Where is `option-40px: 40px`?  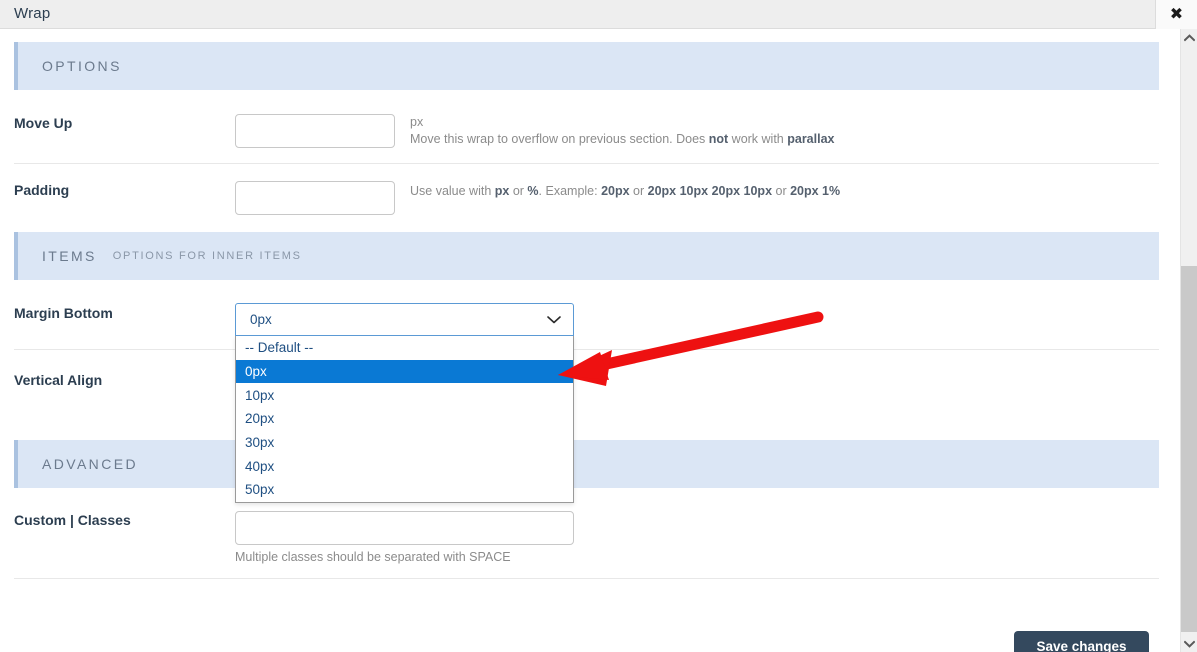 option-40px: 40px is located at coordinates (404, 466).